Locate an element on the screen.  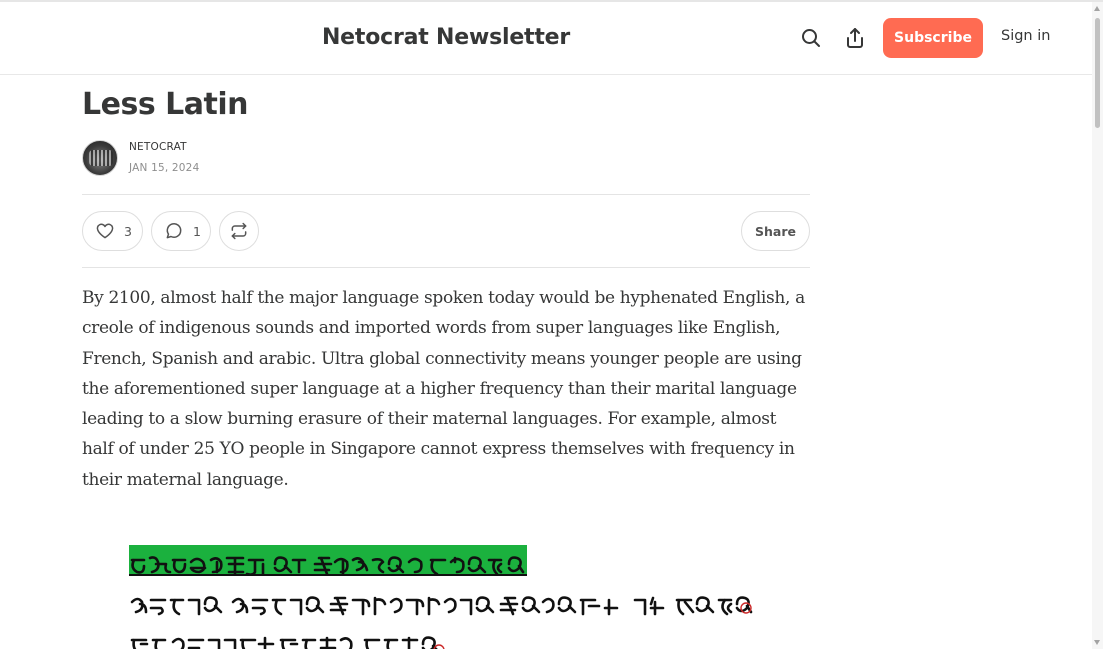
comment-button: 1 is located at coordinates (181, 231).